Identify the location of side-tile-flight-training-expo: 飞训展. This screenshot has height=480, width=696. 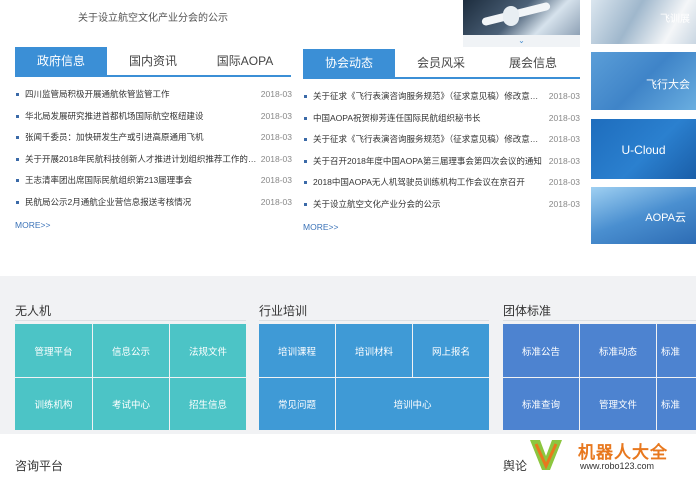
(643, 22).